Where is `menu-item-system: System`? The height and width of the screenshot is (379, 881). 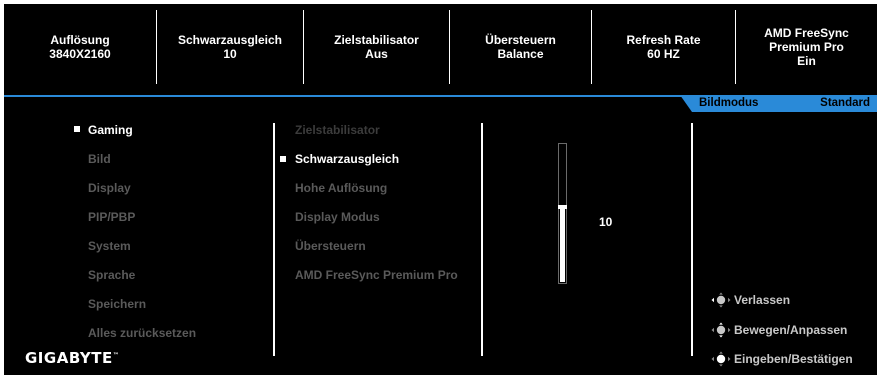 menu-item-system: System is located at coordinates (109, 246).